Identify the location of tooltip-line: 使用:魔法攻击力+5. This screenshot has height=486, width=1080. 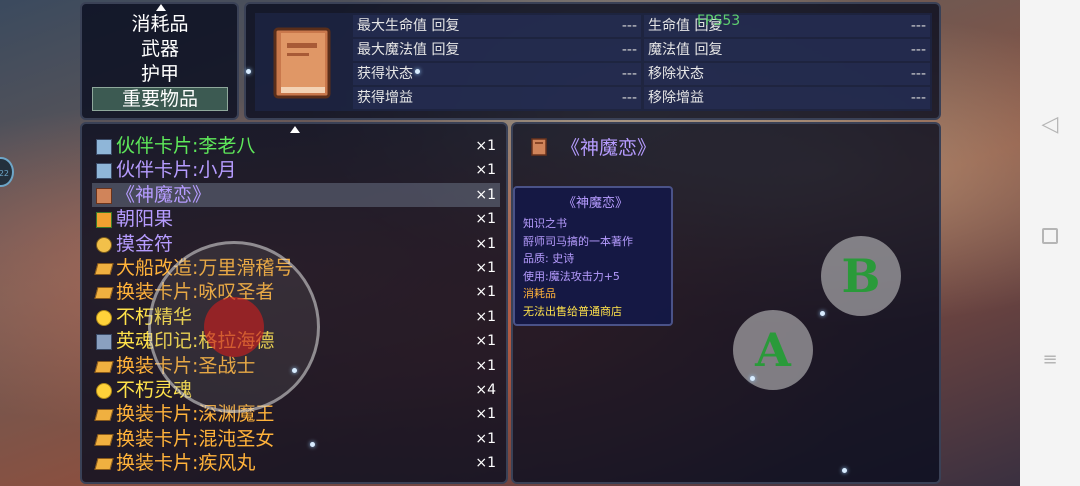
(571, 276).